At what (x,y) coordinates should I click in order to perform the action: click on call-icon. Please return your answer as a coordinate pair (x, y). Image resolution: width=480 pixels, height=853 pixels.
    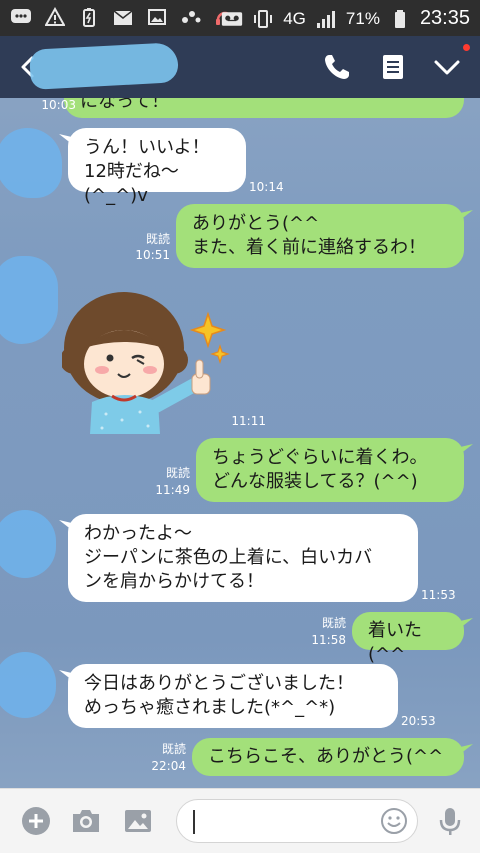
    Looking at the image, I should click on (337, 67).